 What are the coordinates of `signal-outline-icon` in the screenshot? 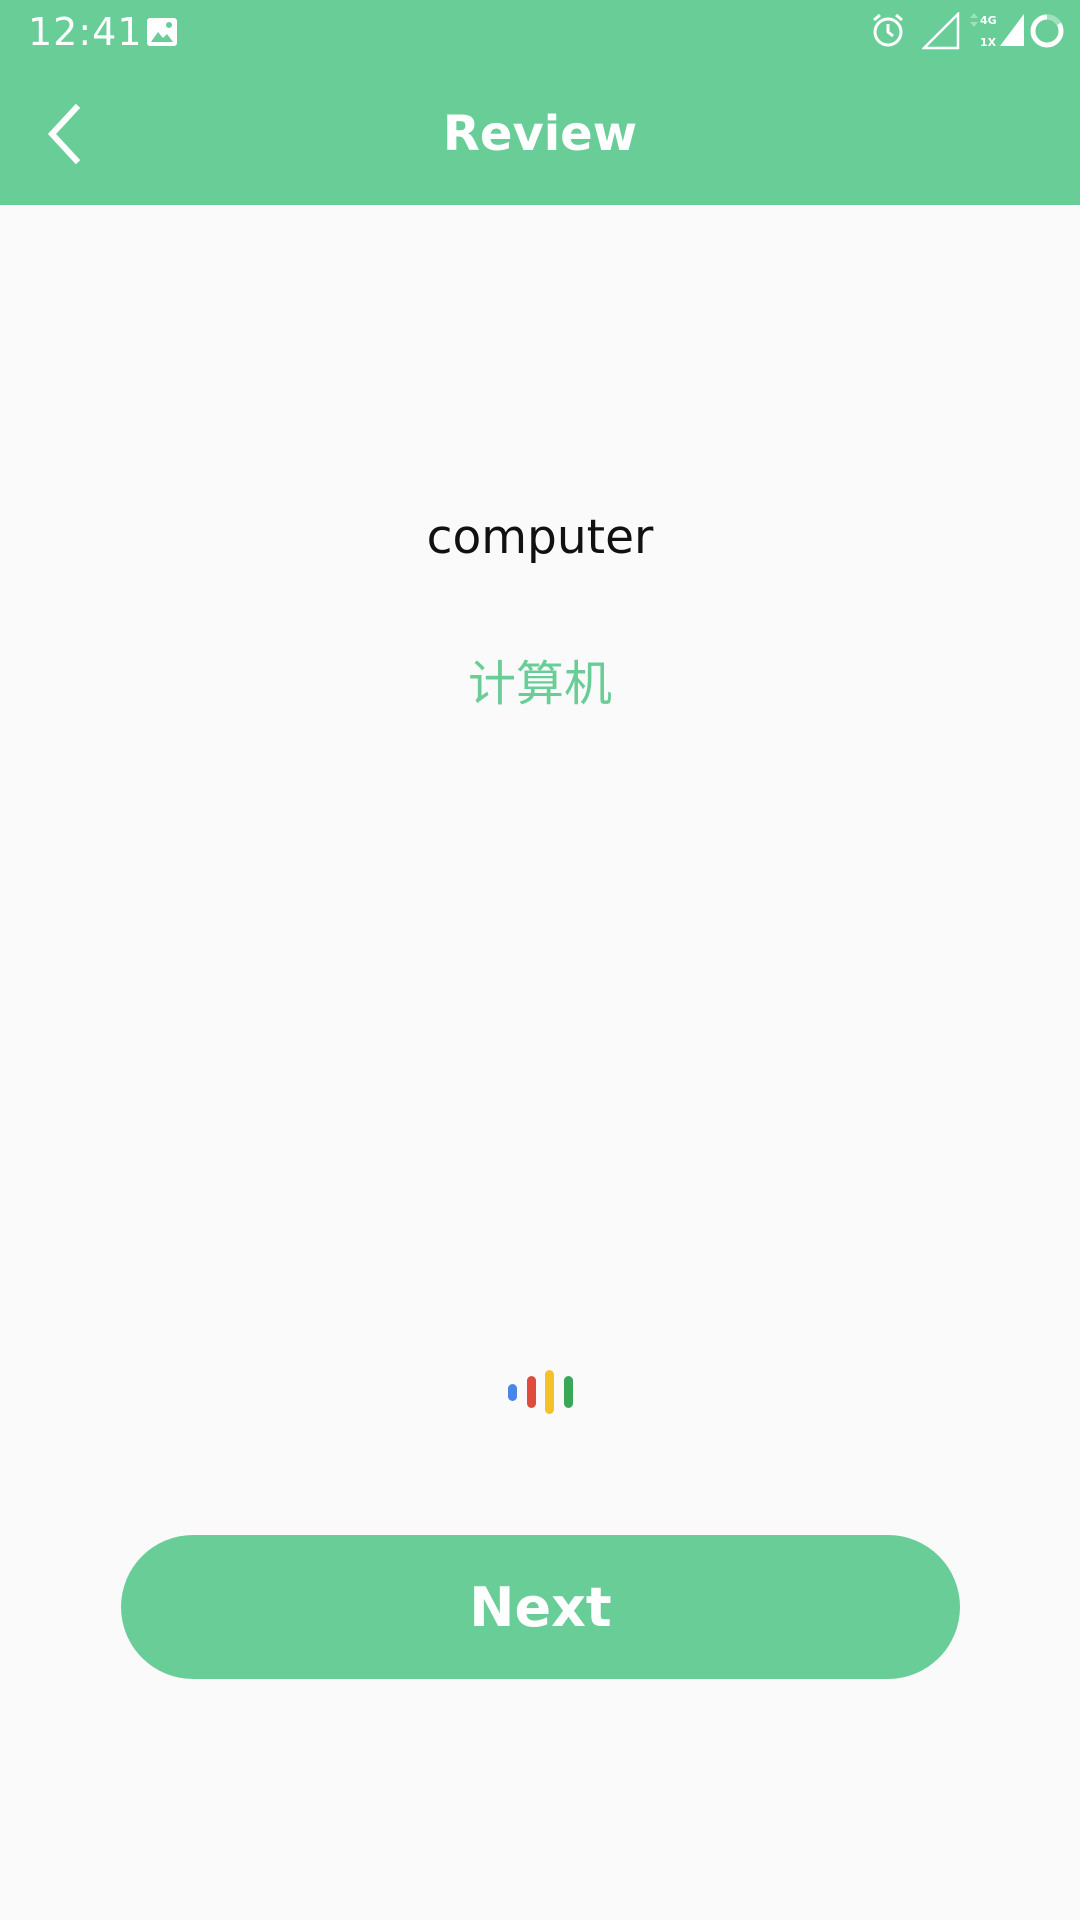 It's located at (941, 31).